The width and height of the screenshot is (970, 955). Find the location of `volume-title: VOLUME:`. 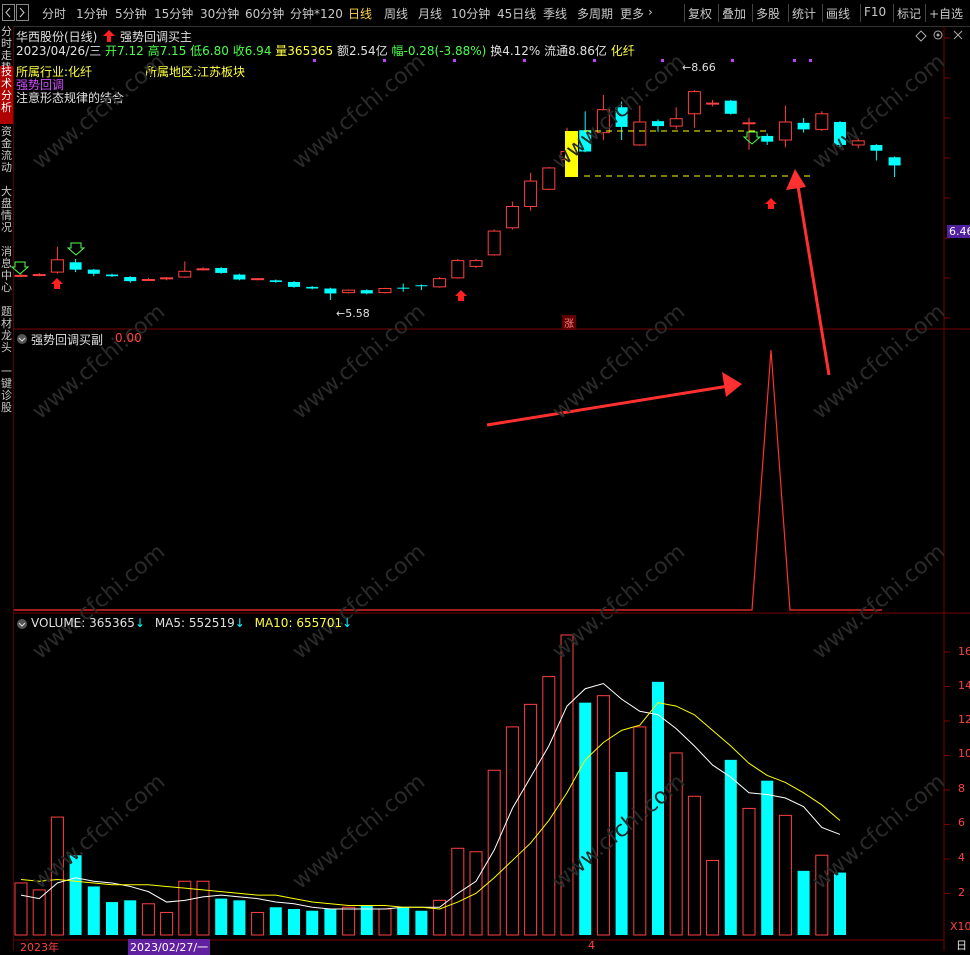

volume-title: VOLUME: is located at coordinates (58, 623).